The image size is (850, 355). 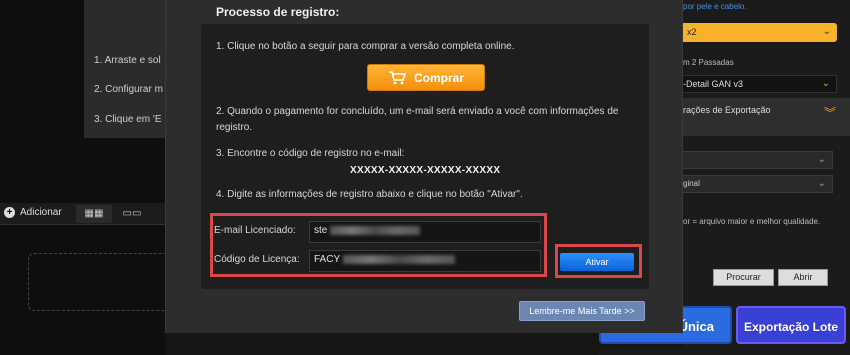 I want to click on email-field: ste, so click(x=425, y=232).